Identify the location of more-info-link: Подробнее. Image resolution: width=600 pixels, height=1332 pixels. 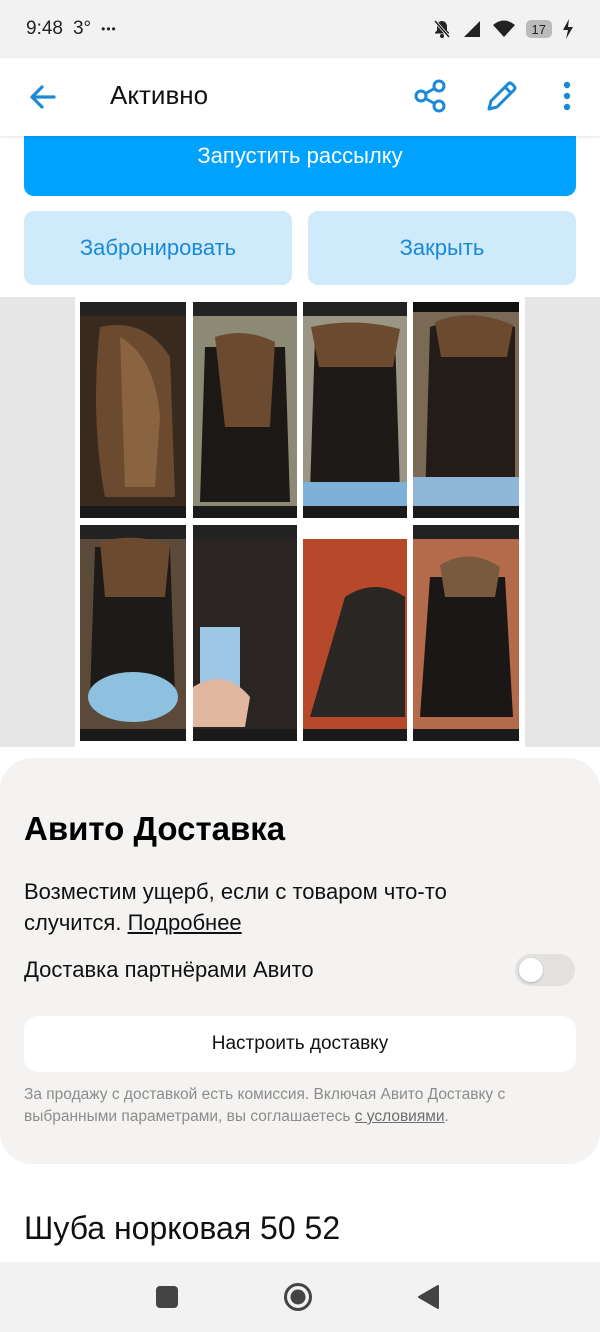
(185, 922).